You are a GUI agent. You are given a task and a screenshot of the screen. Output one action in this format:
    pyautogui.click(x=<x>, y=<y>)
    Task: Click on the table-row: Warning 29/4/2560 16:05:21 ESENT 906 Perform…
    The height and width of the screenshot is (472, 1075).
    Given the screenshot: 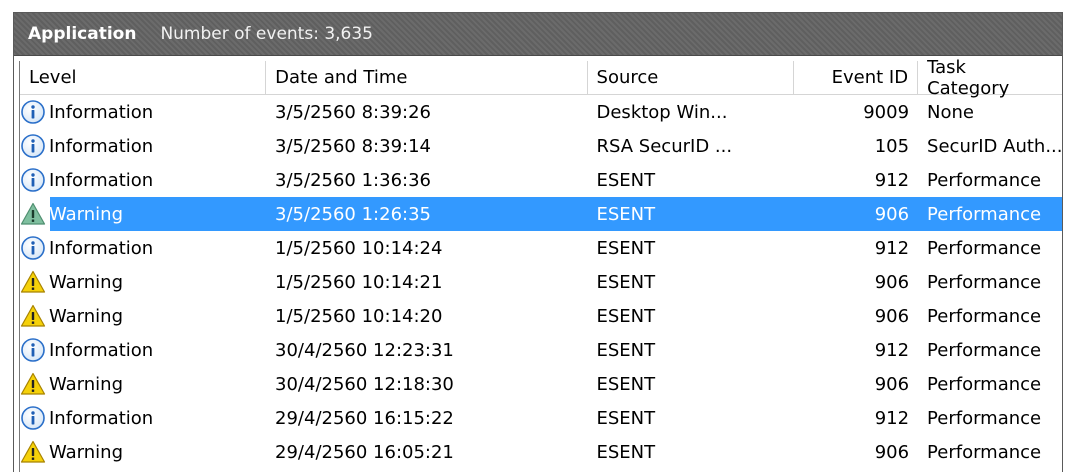 What is the action you would take?
    pyautogui.click(x=541, y=452)
    